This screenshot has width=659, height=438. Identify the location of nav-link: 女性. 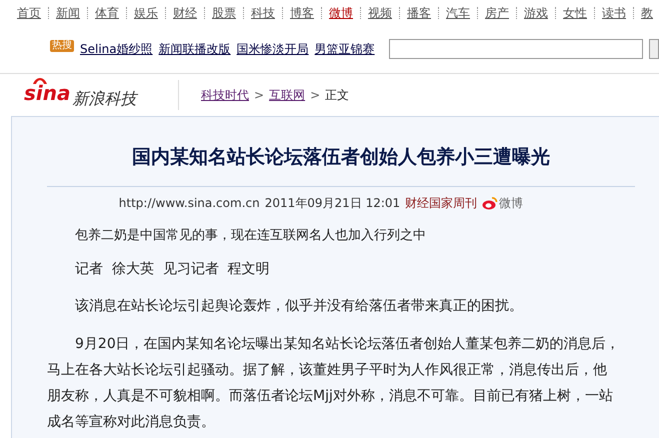
(575, 13).